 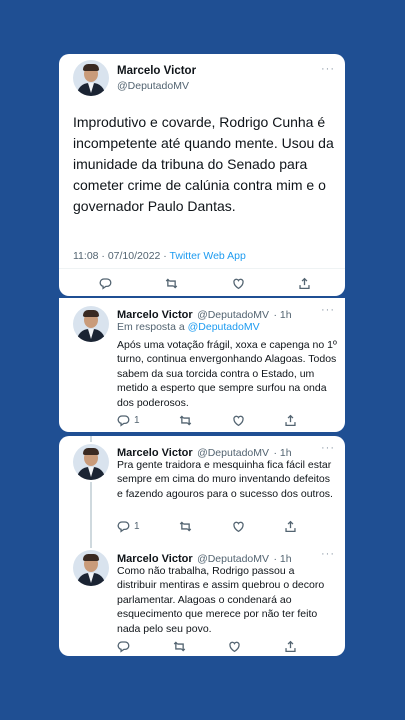 I want to click on tweet-source: Twitter Web App, so click(x=208, y=256).